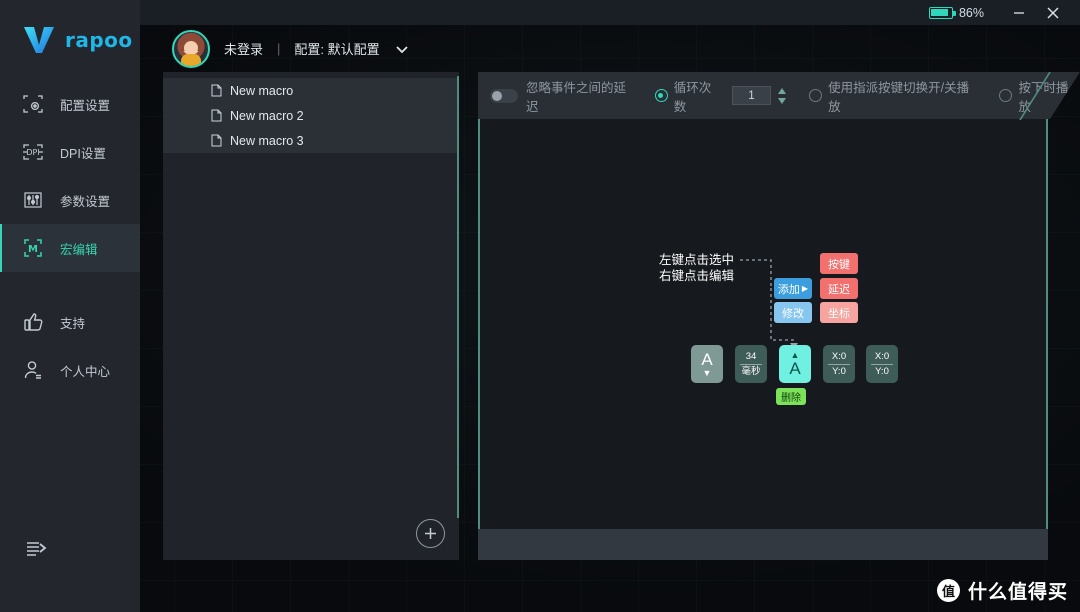  Describe the element at coordinates (942, 12) in the screenshot. I see `battery-icon` at that location.